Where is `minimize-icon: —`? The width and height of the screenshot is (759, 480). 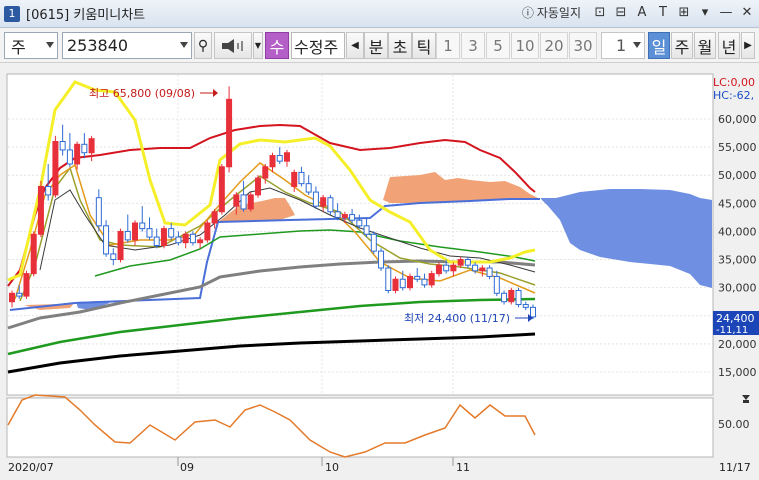
minimize-icon: — is located at coordinates (726, 12).